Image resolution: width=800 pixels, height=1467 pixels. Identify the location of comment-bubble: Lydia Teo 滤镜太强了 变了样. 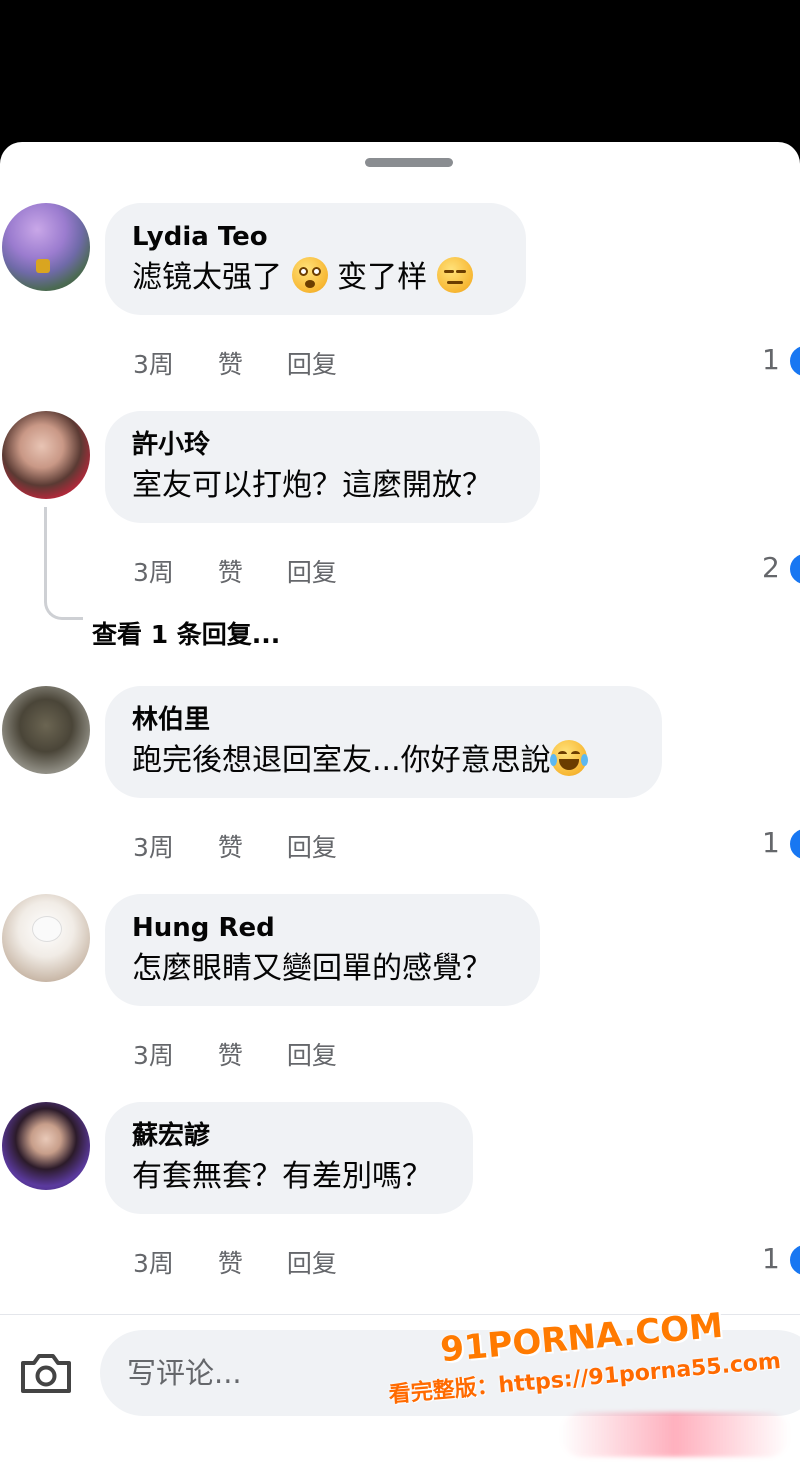
(315, 259).